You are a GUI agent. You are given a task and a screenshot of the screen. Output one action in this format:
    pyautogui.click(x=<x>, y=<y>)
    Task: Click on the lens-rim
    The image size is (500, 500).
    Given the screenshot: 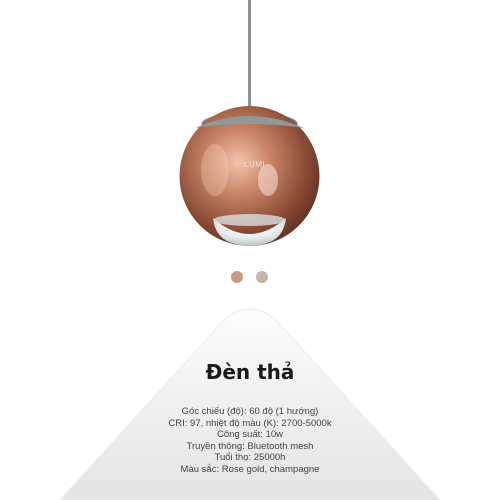 What is the action you would take?
    pyautogui.click(x=249, y=220)
    